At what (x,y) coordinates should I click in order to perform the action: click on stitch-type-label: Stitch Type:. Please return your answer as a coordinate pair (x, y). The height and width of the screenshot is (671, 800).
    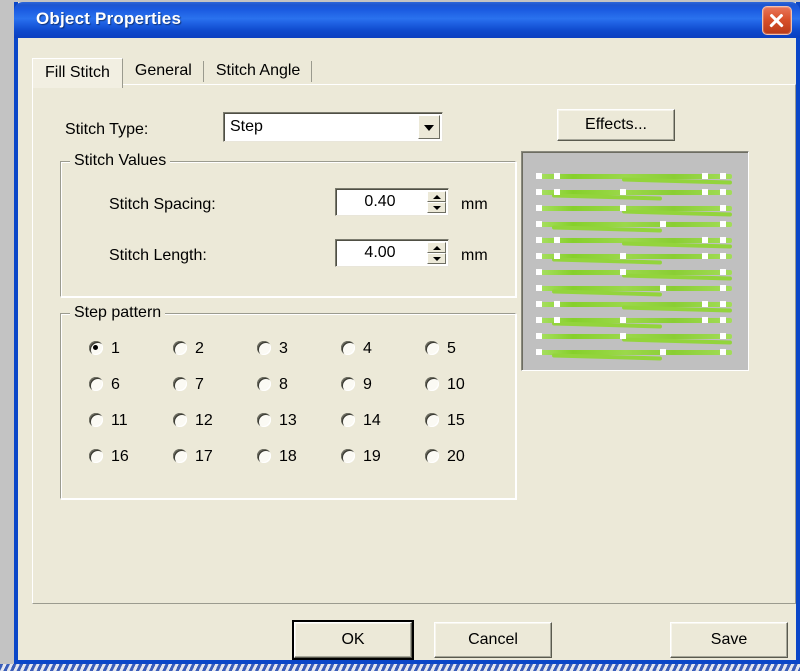
    Looking at the image, I should click on (107, 129).